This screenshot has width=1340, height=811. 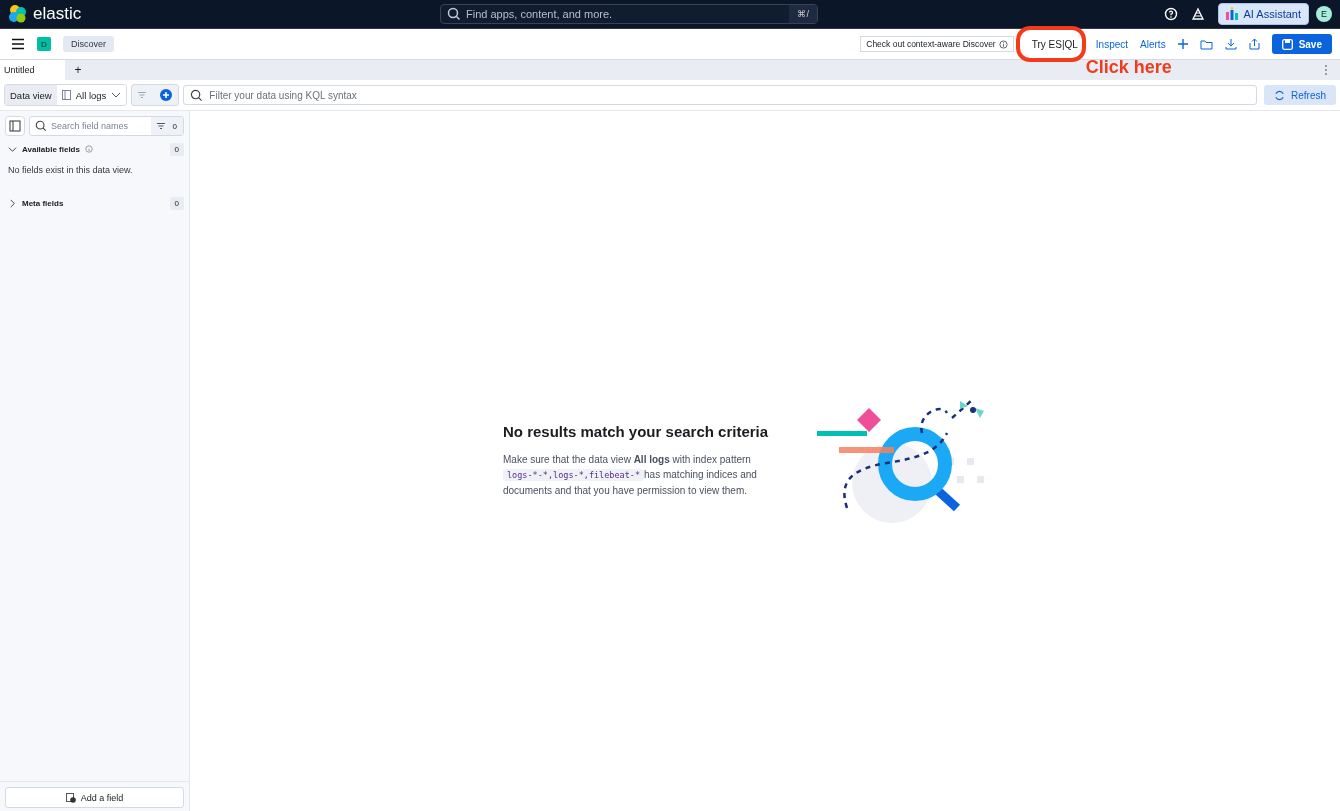 What do you see at coordinates (1170, 14) in the screenshot?
I see `help-icon` at bounding box center [1170, 14].